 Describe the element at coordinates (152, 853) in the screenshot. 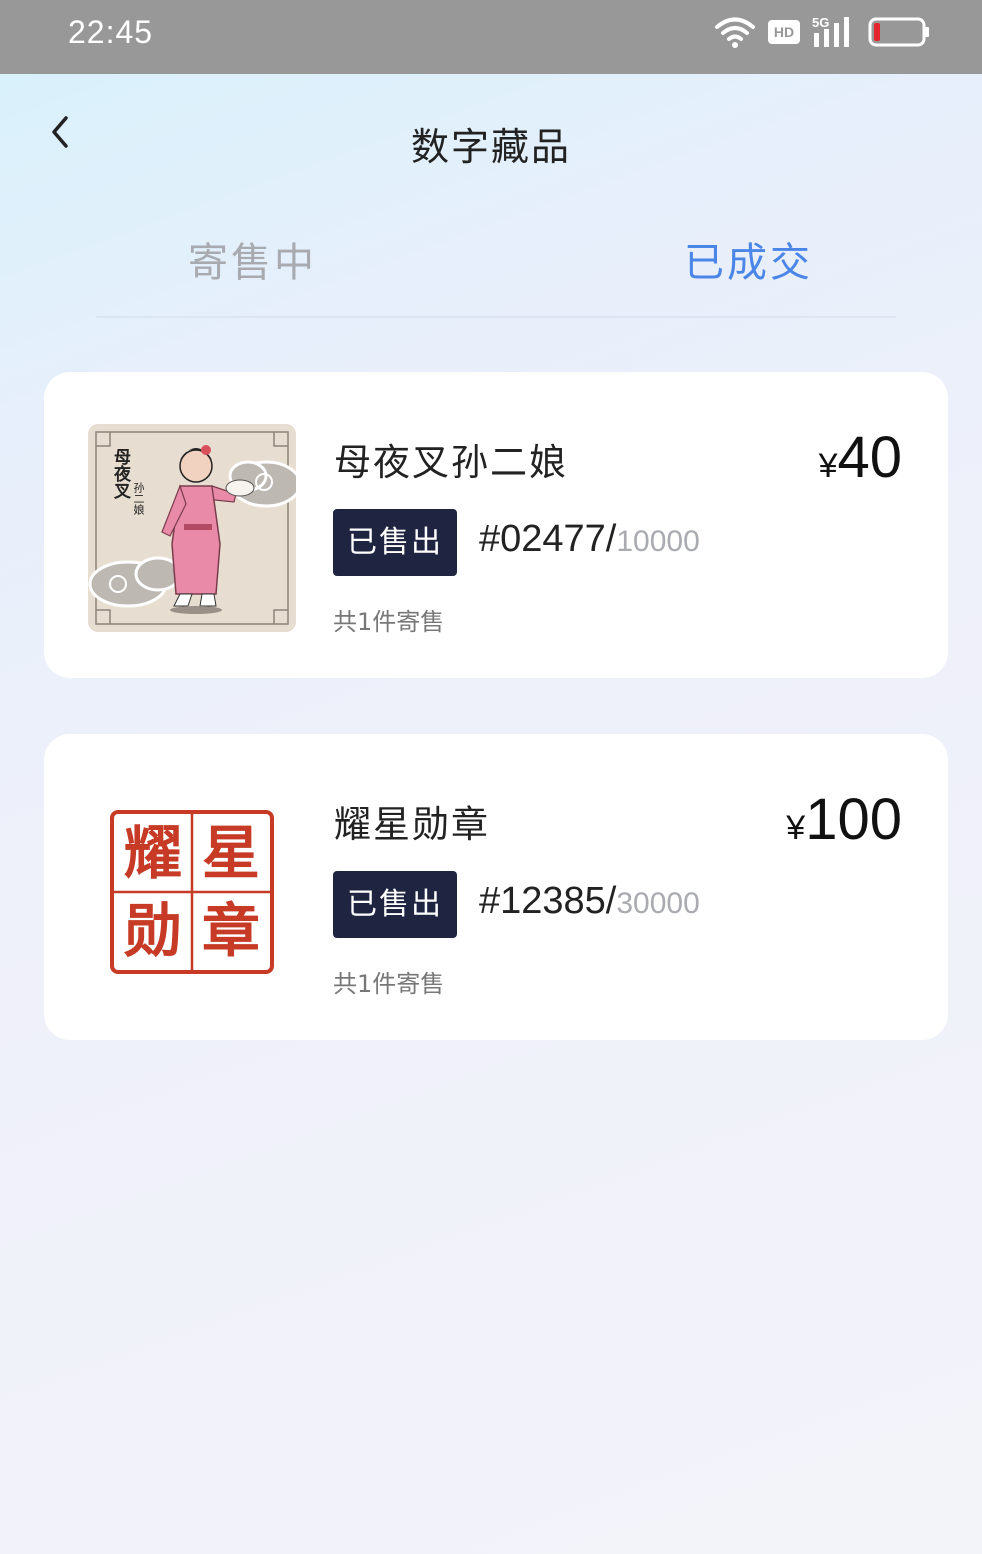

I see `seal-char-1: 耀` at that location.